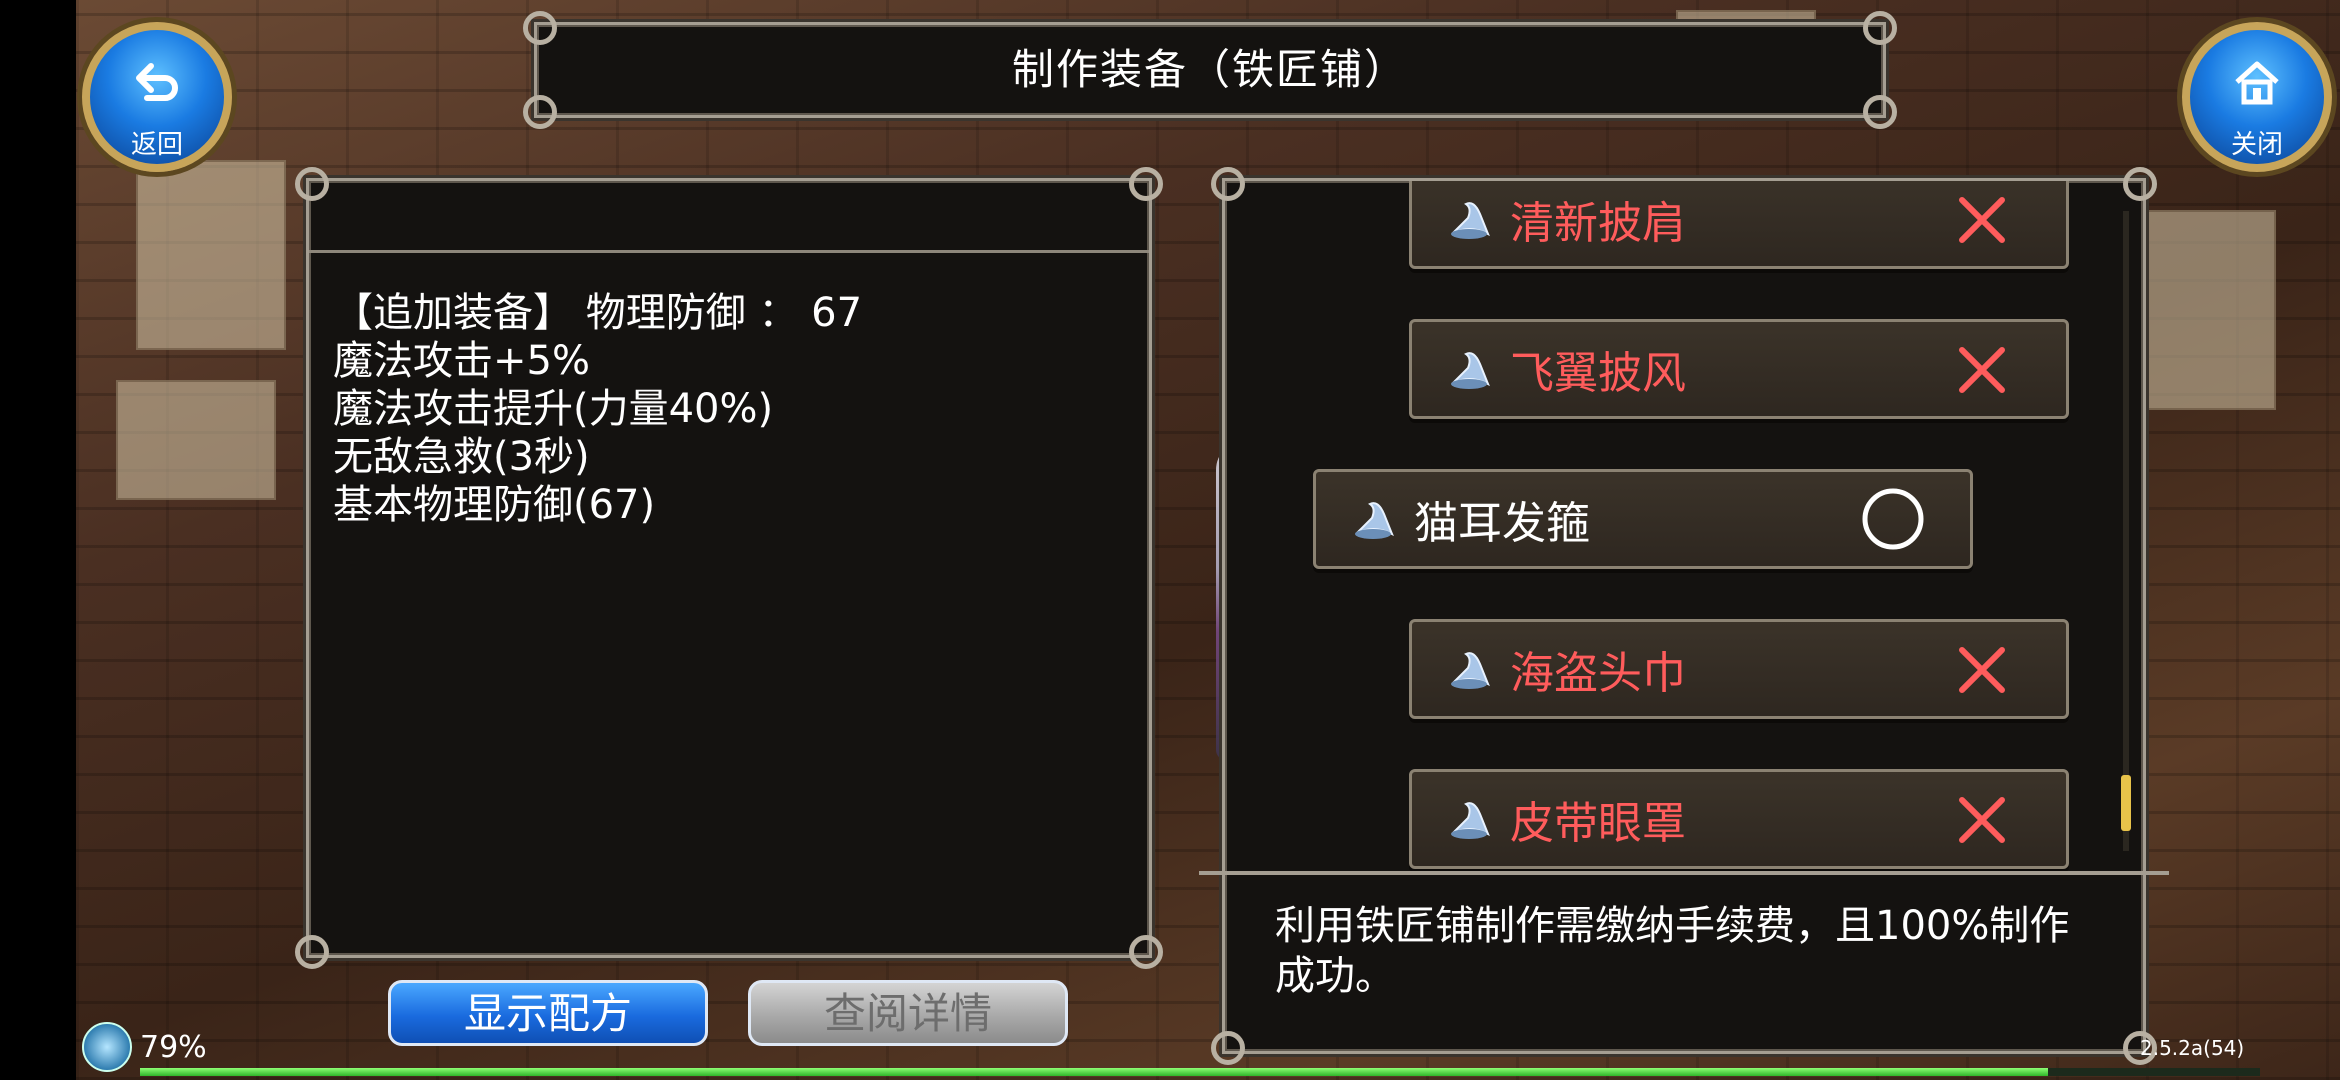  What do you see at coordinates (2192, 1048) in the screenshot?
I see `version-label: 2.5.2a(54)` at bounding box center [2192, 1048].